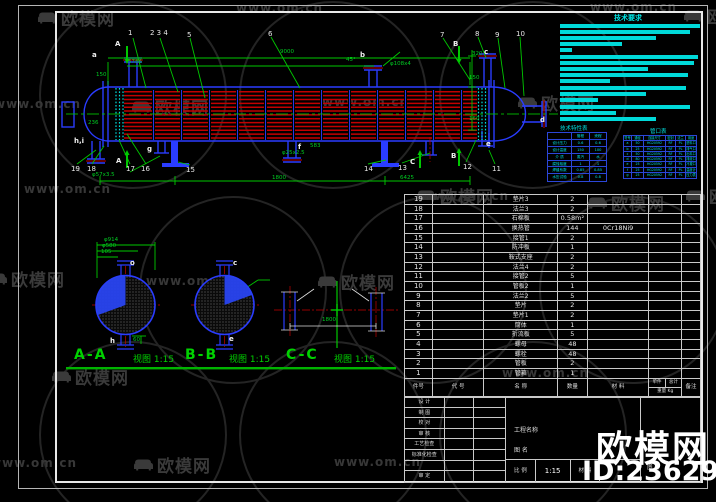 This screenshot has width=716, height=502. What do you see at coordinates (454, 156) in the screenshot?
I see `section-letter: B` at bounding box center [454, 156].